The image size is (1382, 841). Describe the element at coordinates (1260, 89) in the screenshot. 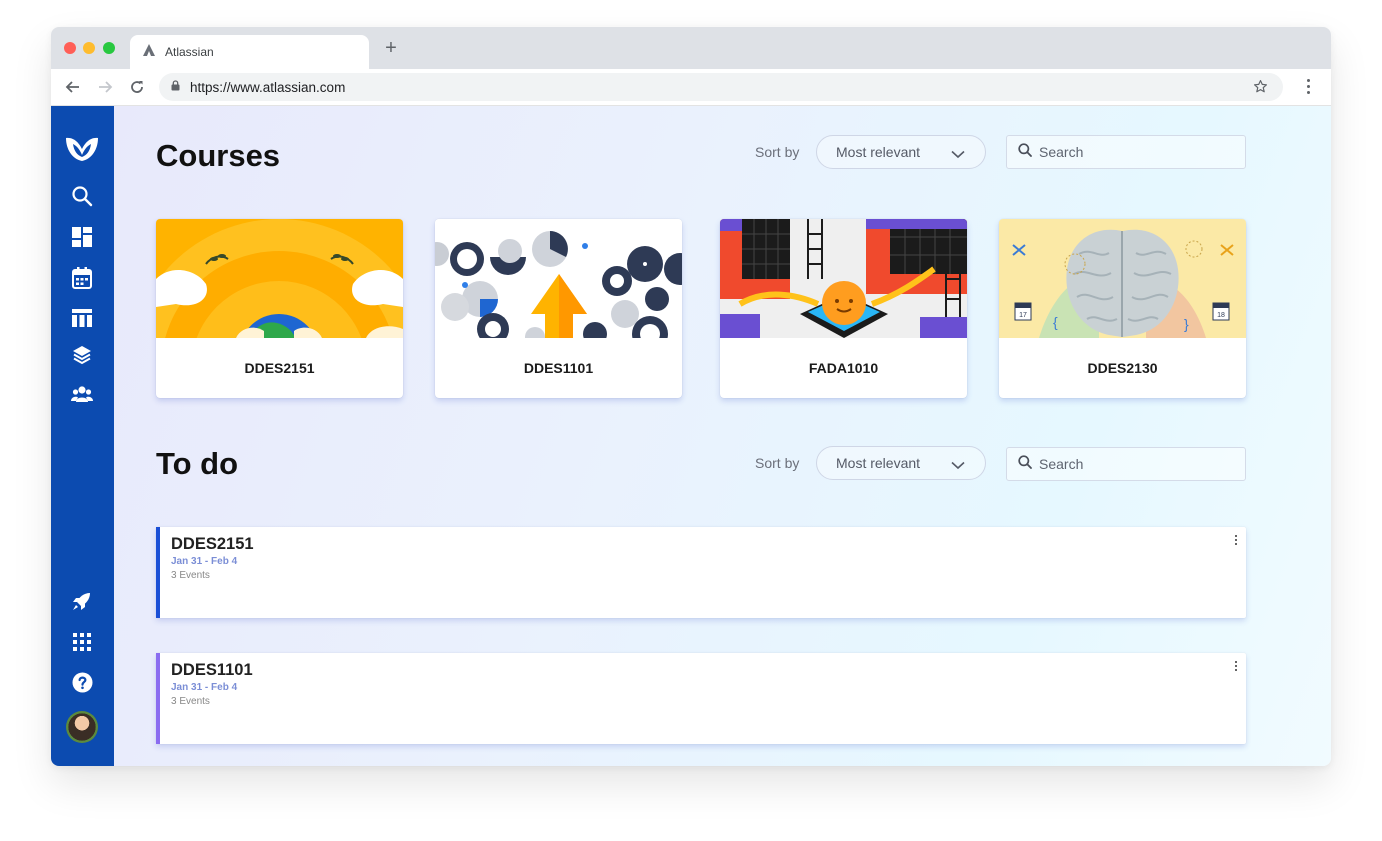

I see `star-icon` at that location.